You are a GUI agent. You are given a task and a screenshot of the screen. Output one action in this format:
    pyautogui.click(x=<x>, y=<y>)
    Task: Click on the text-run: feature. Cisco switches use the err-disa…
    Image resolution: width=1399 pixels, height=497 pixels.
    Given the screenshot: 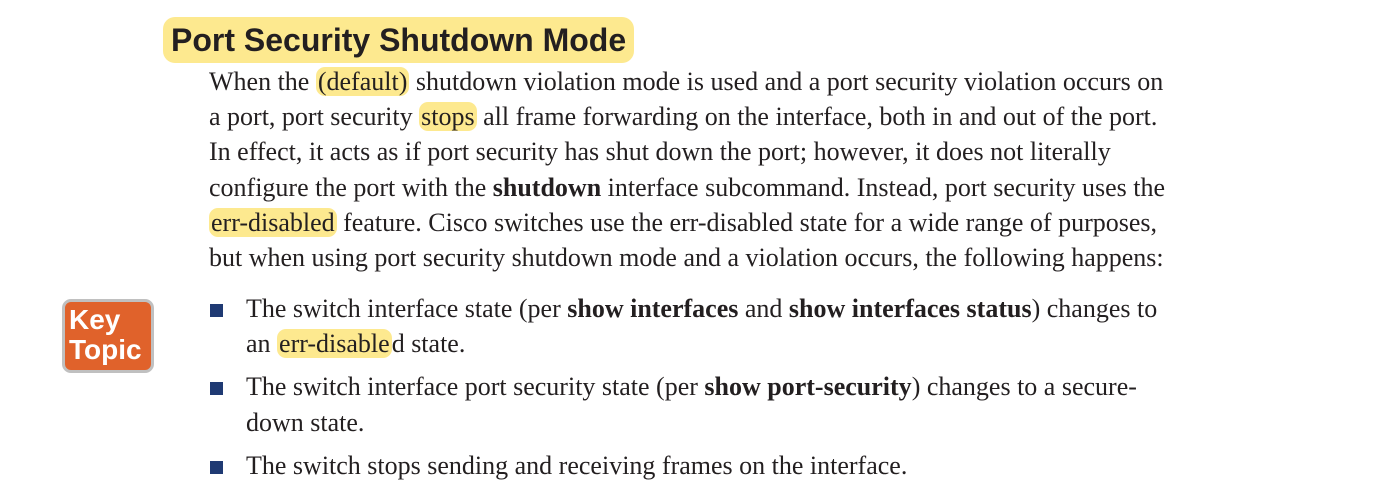 What is the action you would take?
    pyautogui.click(x=746, y=222)
    